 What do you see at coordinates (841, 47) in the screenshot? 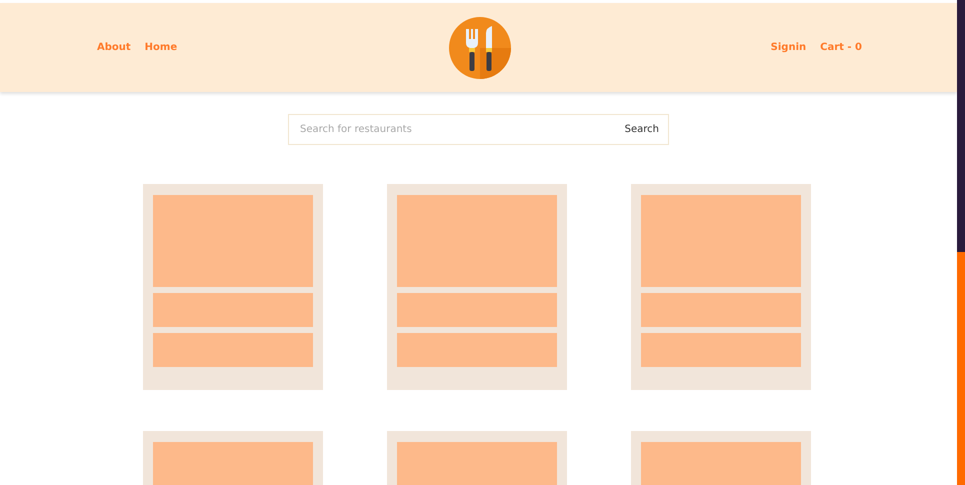
I see `nav-link: Cart - 0` at bounding box center [841, 47].